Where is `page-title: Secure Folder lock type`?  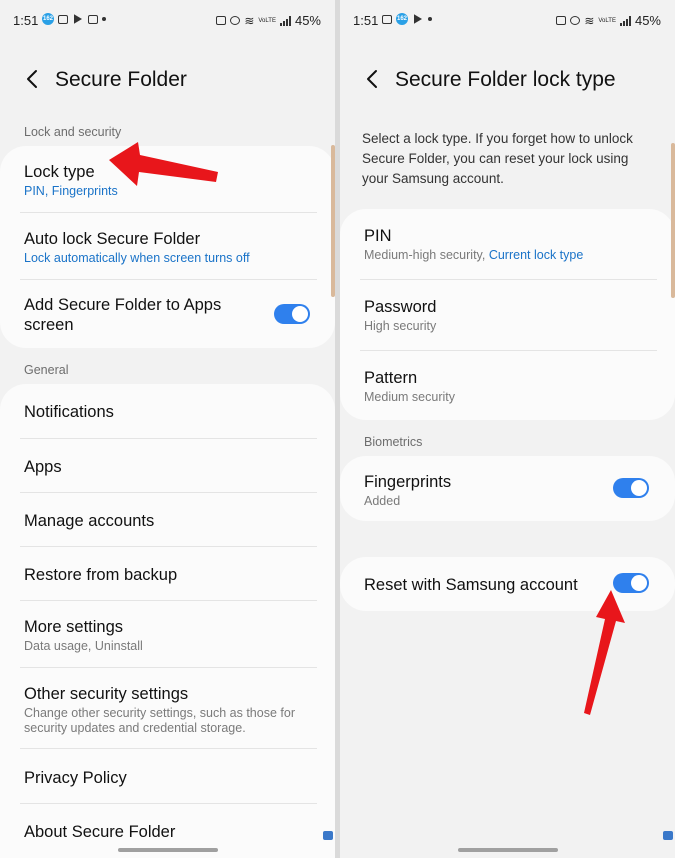
page-title: Secure Folder lock type is located at coordinates (505, 79).